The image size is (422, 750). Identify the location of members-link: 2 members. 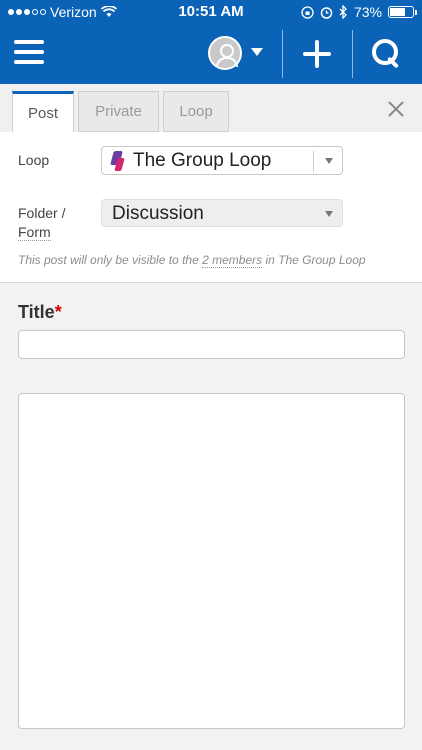
(232, 260).